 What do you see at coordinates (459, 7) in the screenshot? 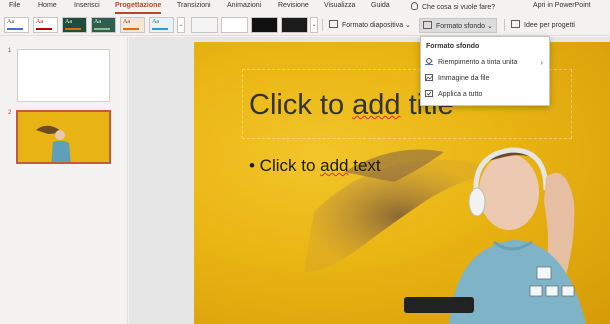
I see `tell-me-text: Che cosa si vuole fare?` at bounding box center [459, 7].